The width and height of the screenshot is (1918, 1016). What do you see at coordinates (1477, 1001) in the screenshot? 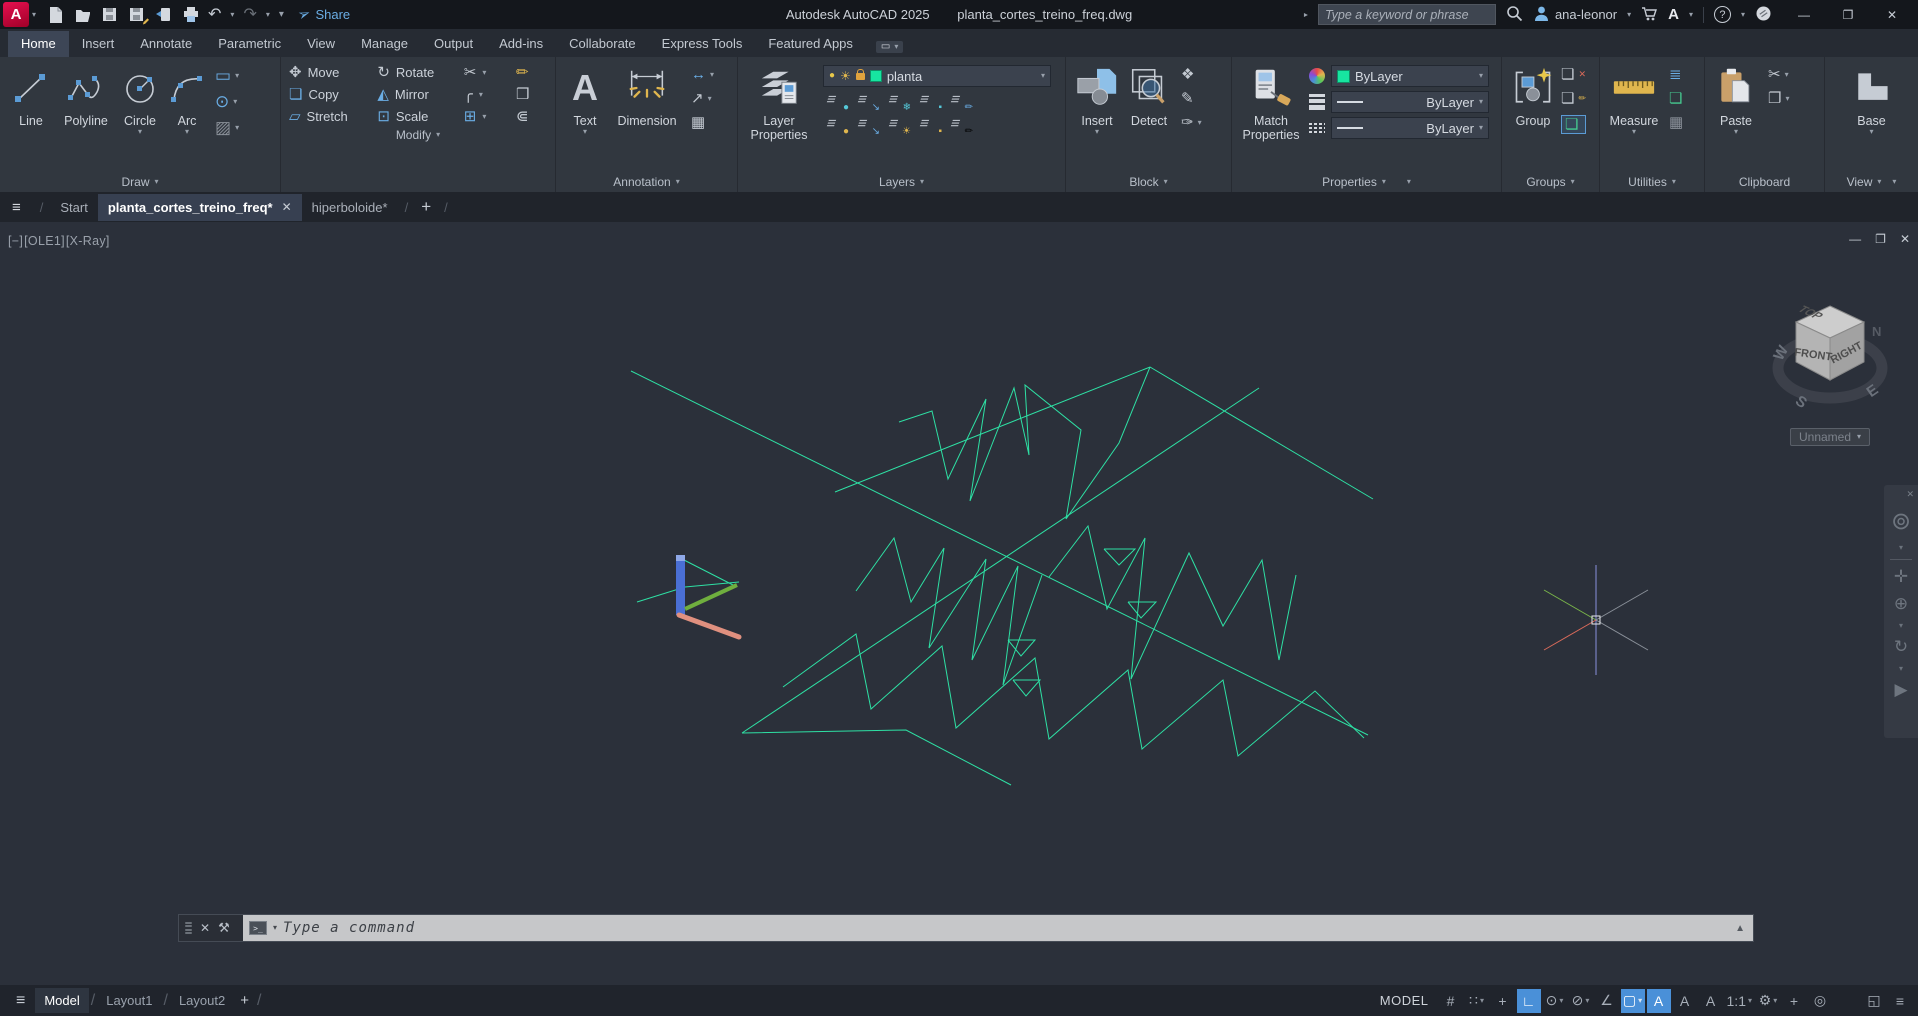
I see `snap-mode-toggle: ∷ ▾` at bounding box center [1477, 1001].